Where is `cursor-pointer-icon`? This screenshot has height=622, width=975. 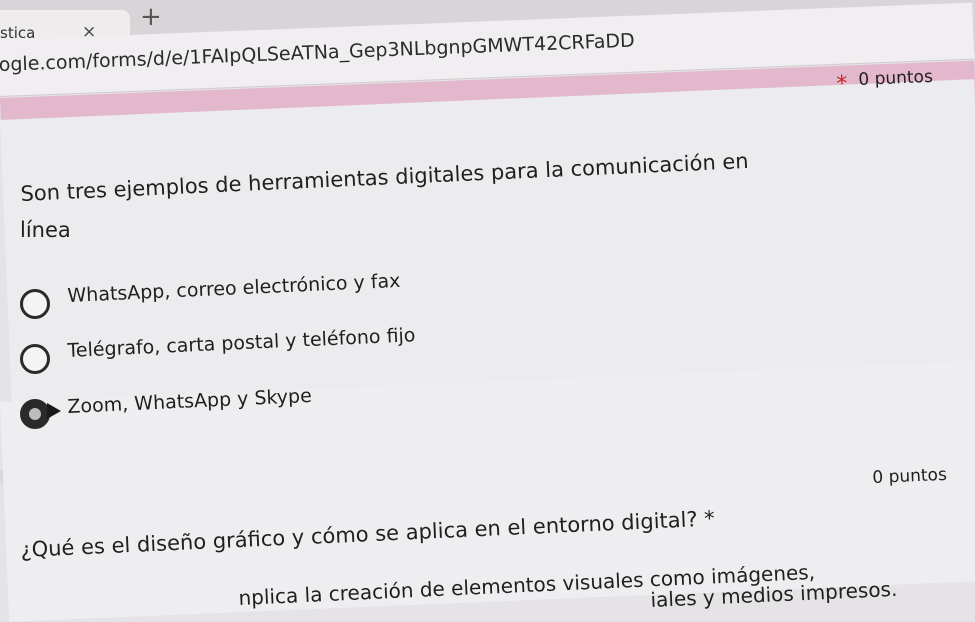 cursor-pointer-icon is located at coordinates (54, 411).